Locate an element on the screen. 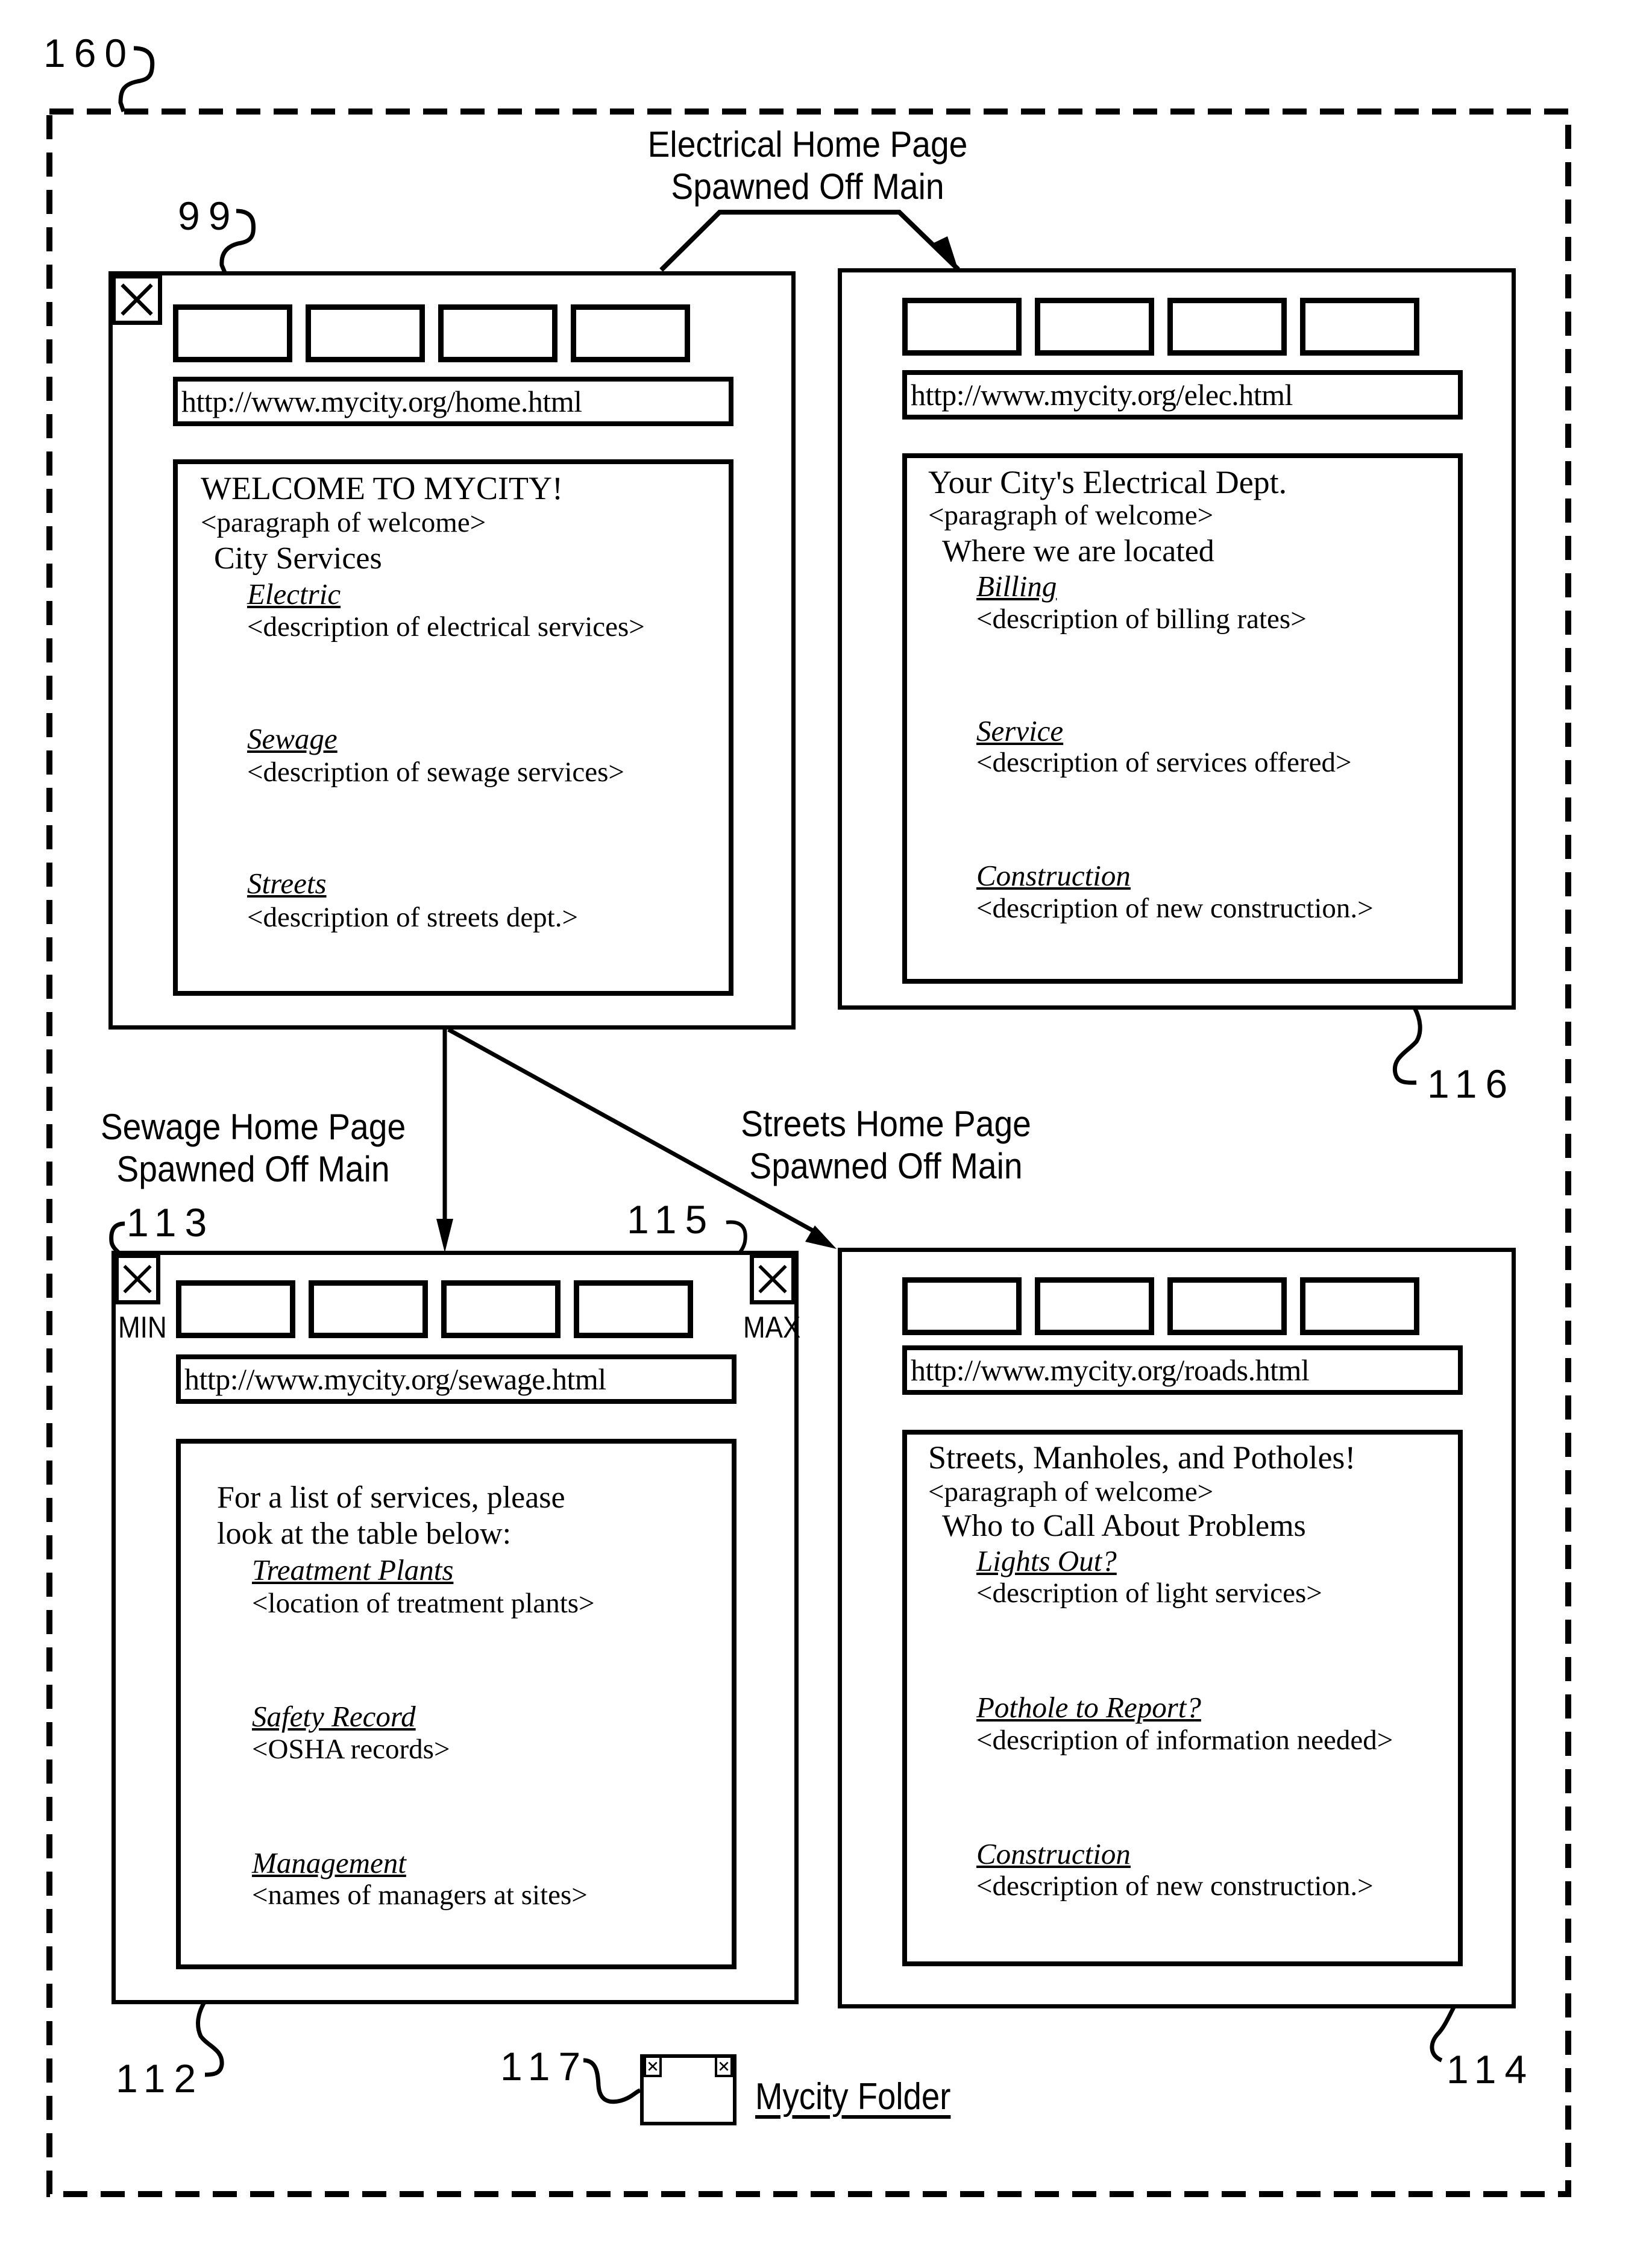  caption-sewage-line2: Spawned Off Main is located at coordinates (253, 1169).